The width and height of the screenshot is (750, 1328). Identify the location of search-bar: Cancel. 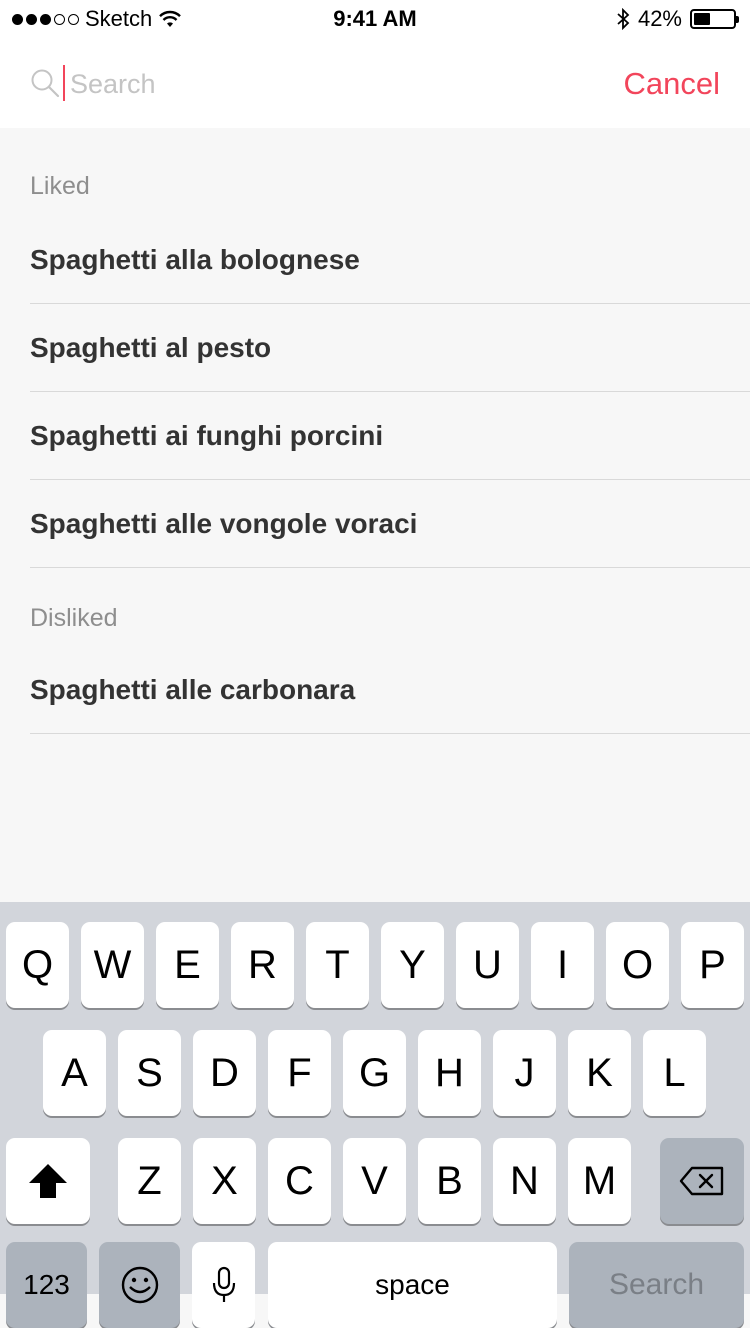
(375, 84).